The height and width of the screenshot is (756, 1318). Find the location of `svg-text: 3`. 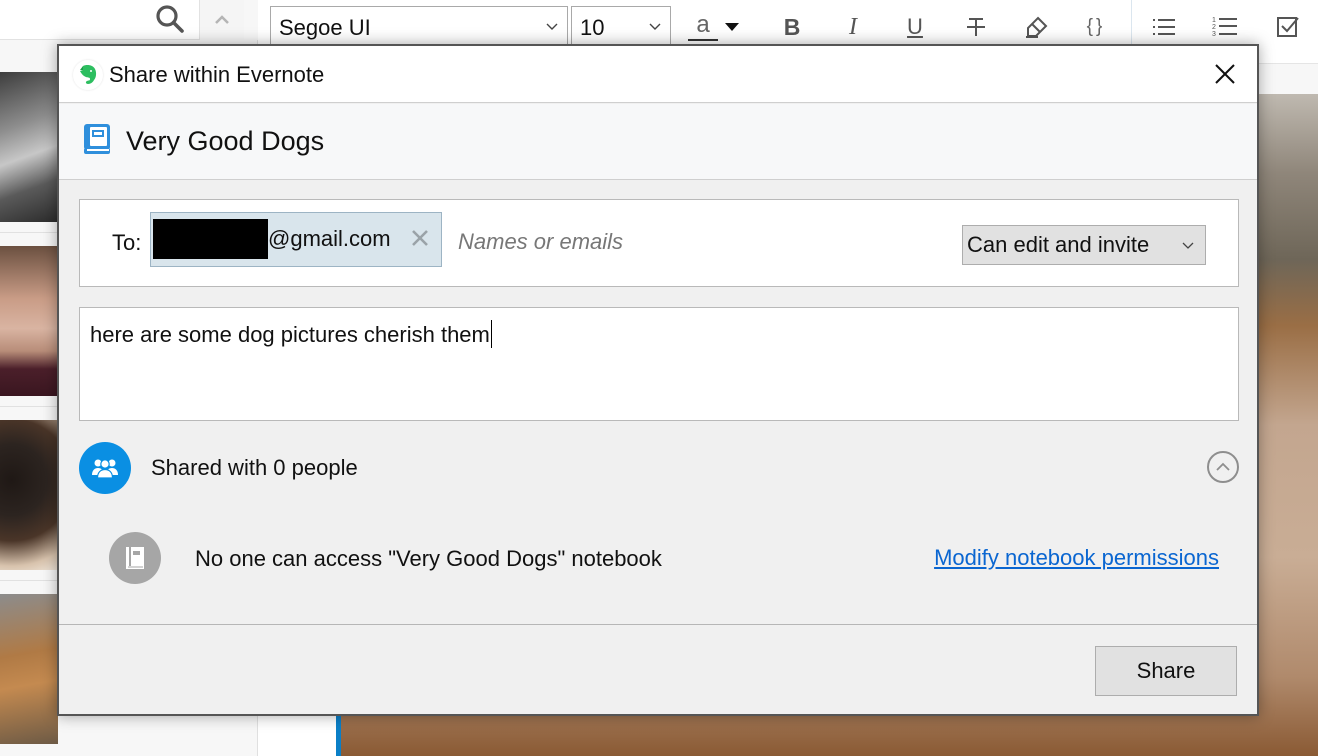

svg-text: 3 is located at coordinates (1214, 34).